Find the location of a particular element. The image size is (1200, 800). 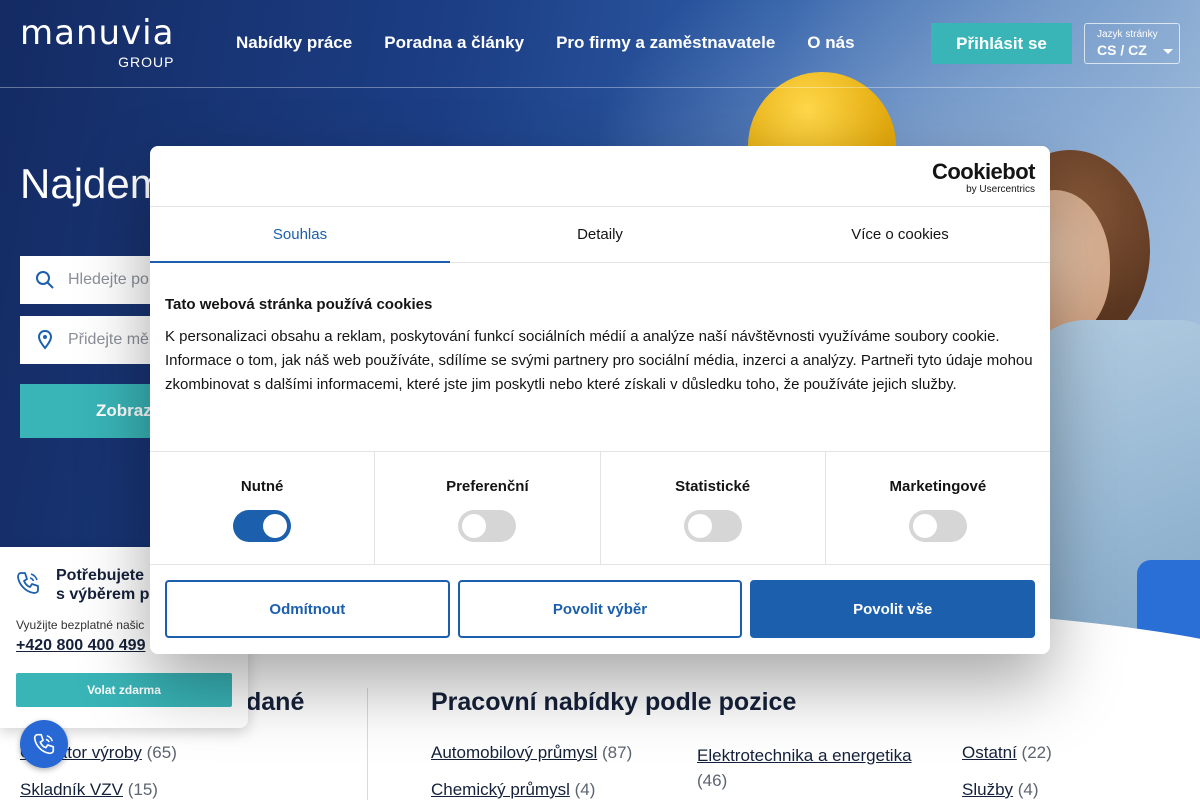

language-select: Jazyk stránky CS / CZ is located at coordinates (1132, 43).